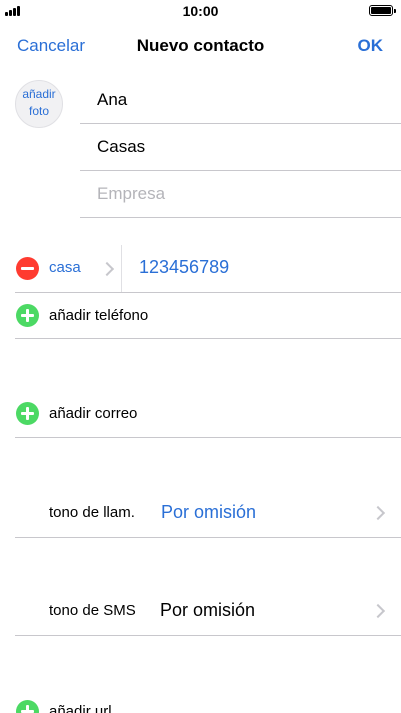  I want to click on add-photo-button: añadir foto, so click(39, 104).